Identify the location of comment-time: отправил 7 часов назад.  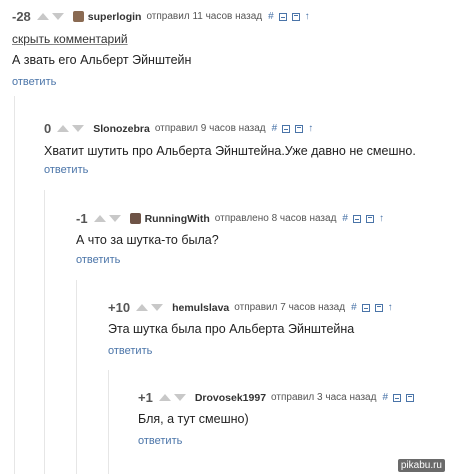
(290, 307).